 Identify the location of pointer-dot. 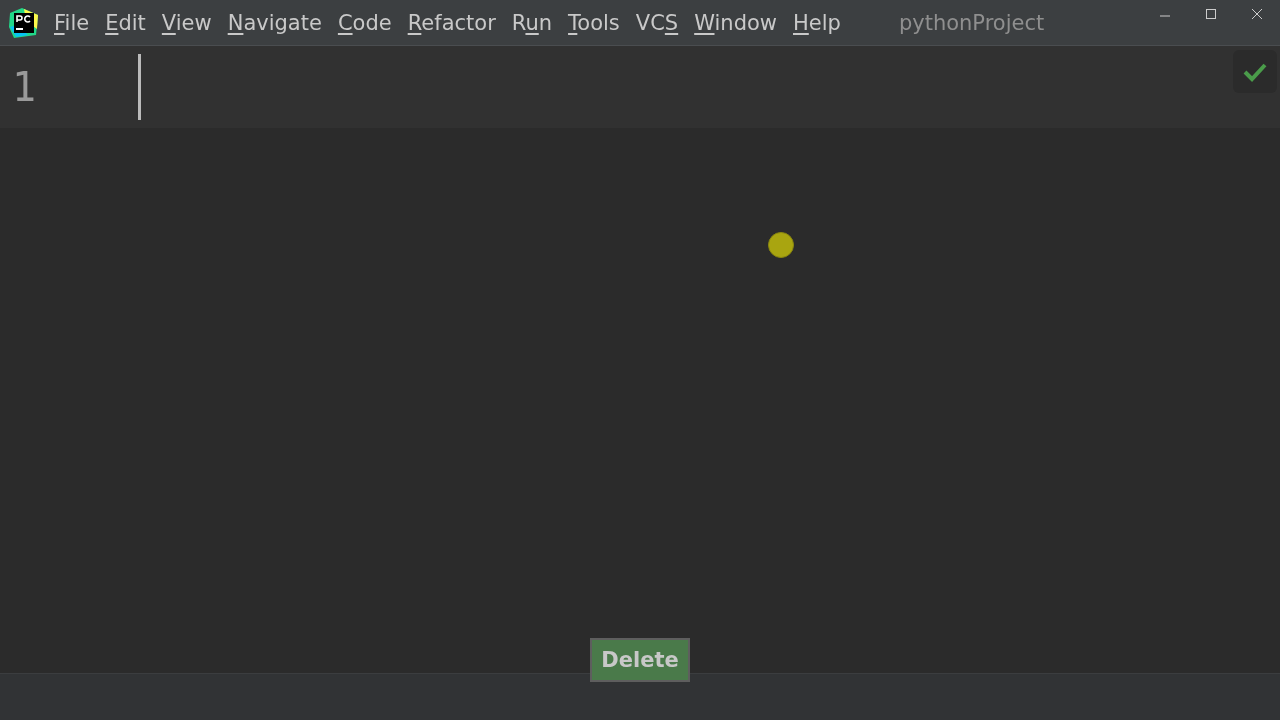
(781, 245).